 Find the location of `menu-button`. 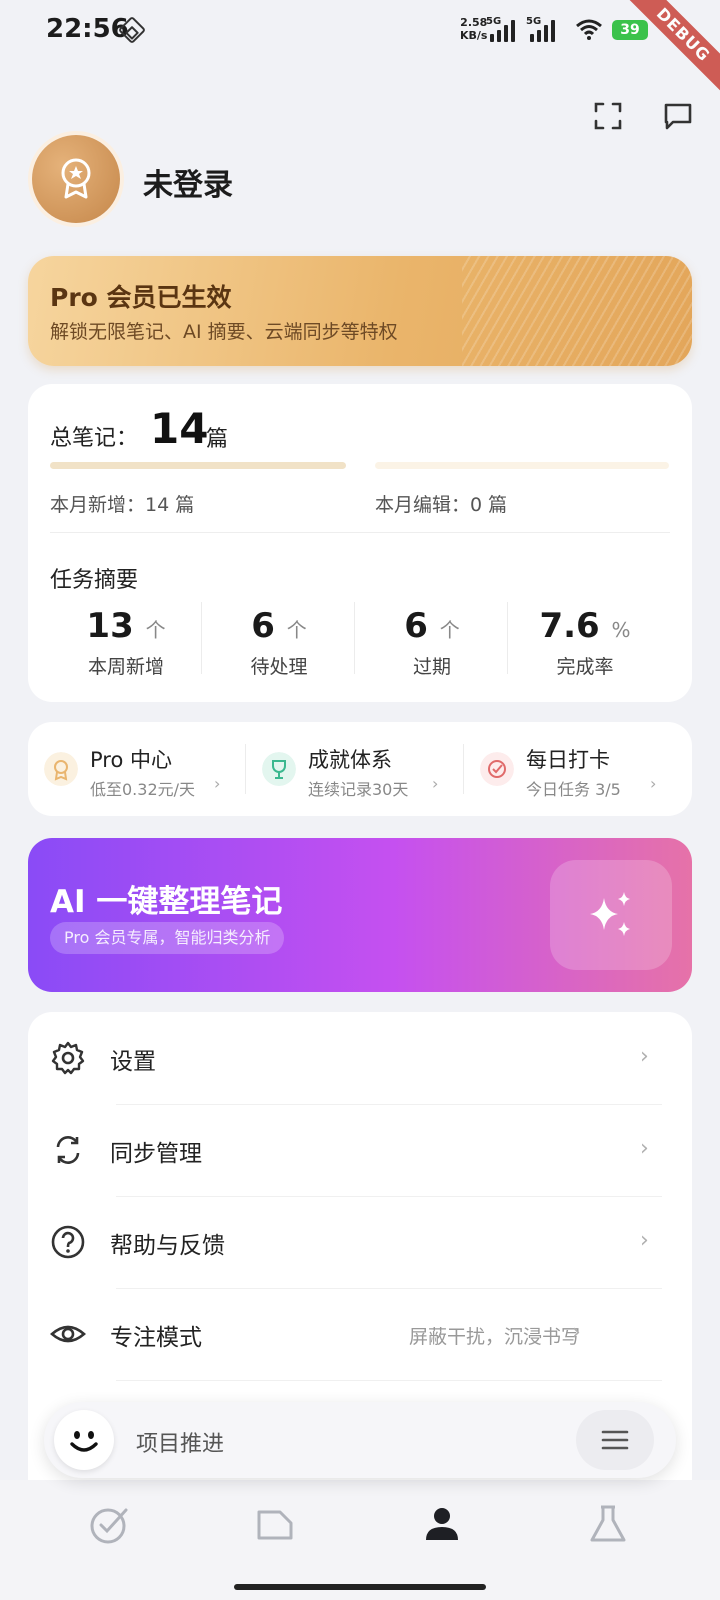

menu-button is located at coordinates (615, 1440).